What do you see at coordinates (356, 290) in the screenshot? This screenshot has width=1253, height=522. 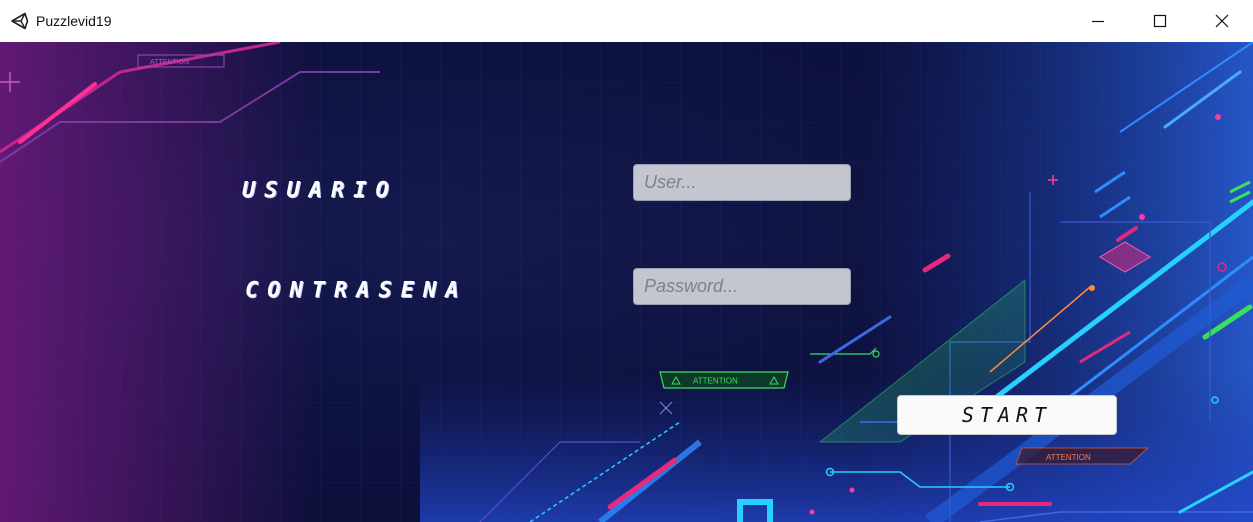 I see `password-label: Contrasena` at bounding box center [356, 290].